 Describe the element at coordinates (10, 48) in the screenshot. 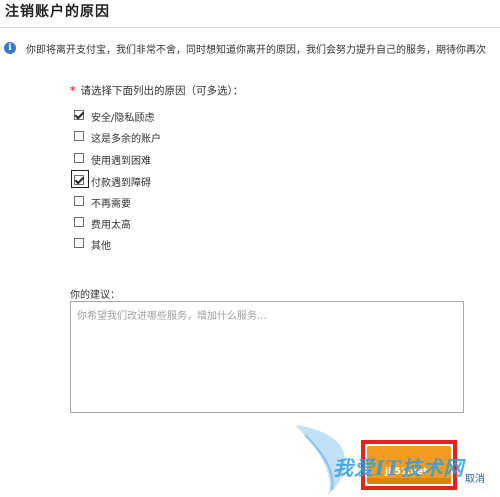

I see `info-icon: i` at that location.